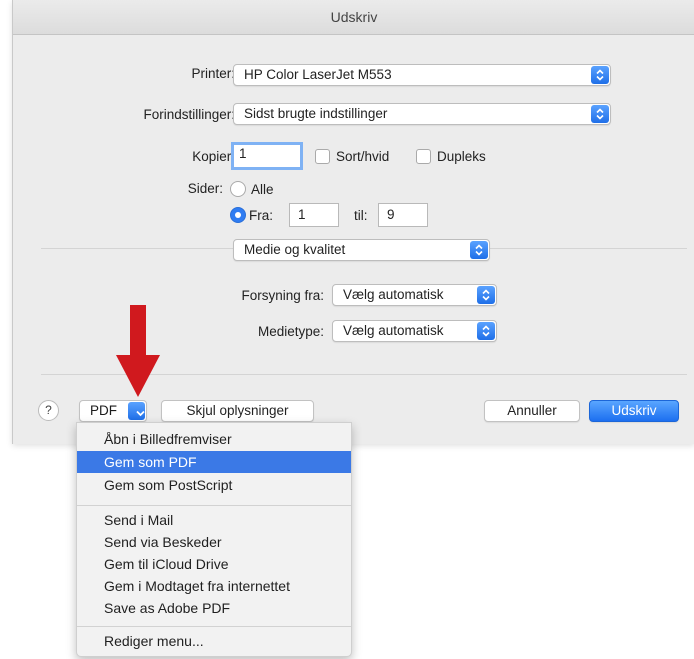  Describe the element at coordinates (461, 156) in the screenshot. I see `duplex-label: Dupleks` at that location.